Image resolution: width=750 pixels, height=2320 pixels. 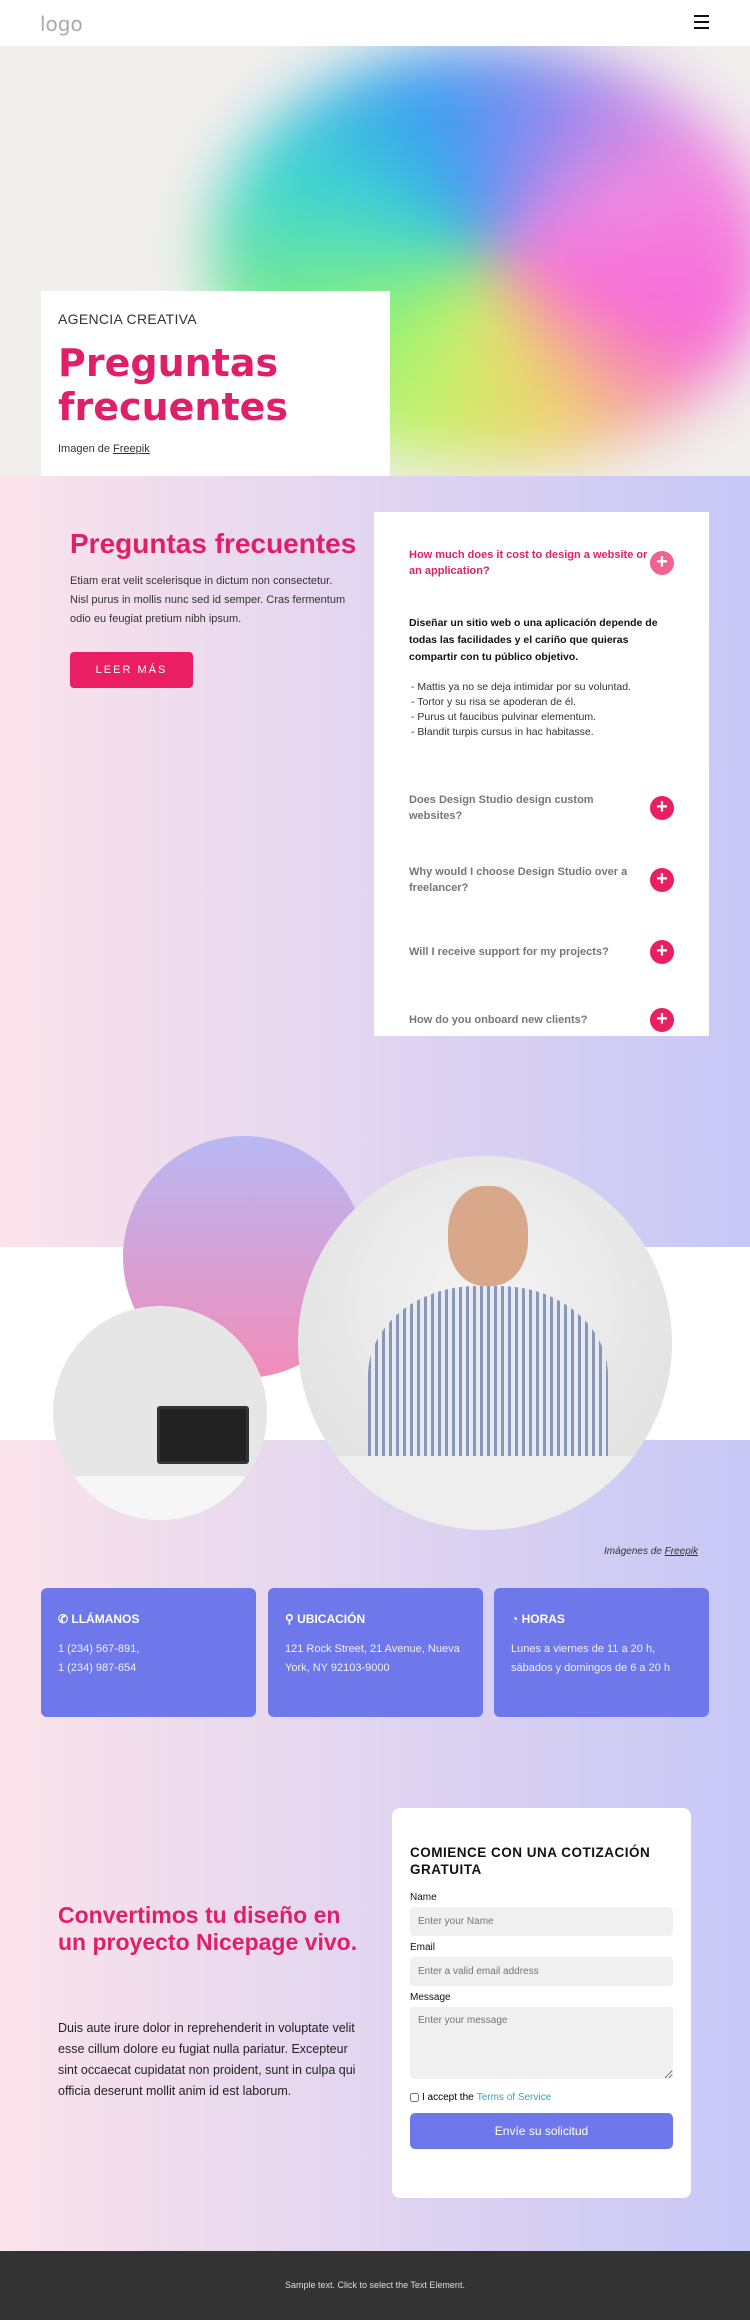 I want to click on image-credit: Imagen de Freepik, so click(x=215, y=449).